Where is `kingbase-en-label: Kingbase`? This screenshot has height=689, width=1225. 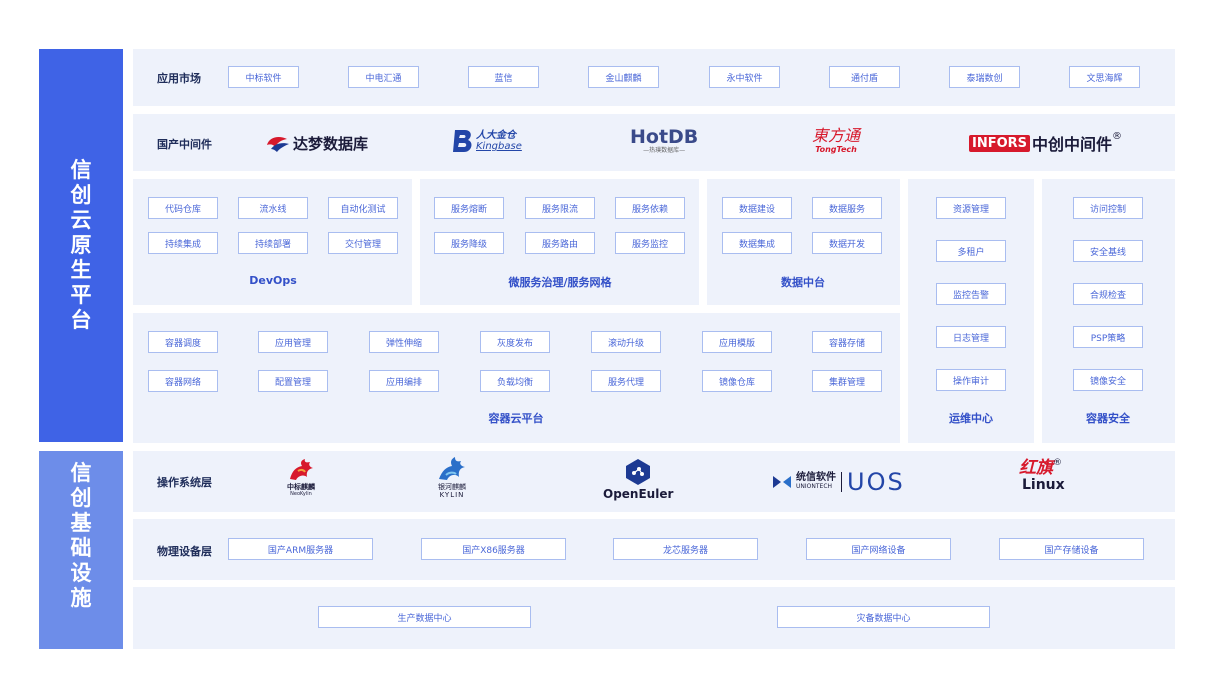
kingbase-en-label: Kingbase is located at coordinates (499, 146).